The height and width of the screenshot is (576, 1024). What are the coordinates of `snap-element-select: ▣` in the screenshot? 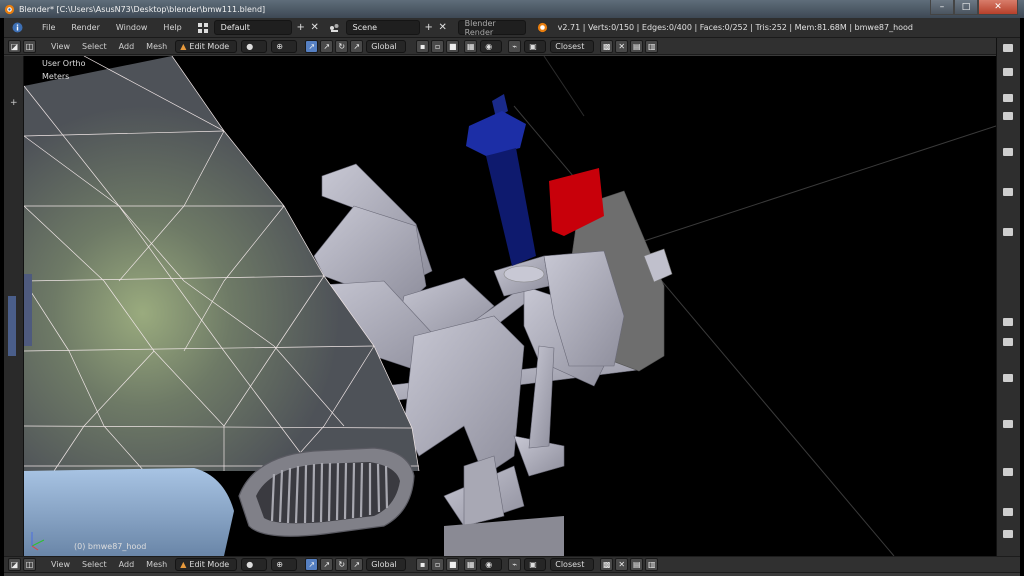 It's located at (535, 46).